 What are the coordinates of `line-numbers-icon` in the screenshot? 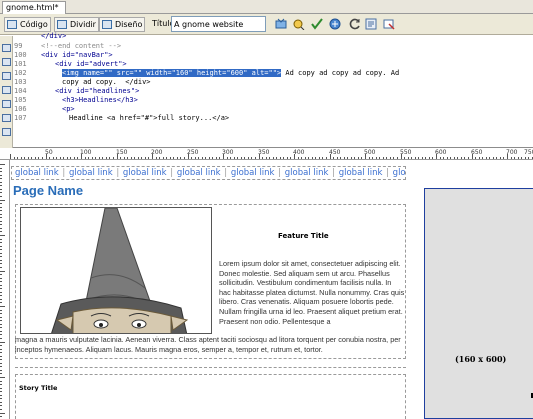 It's located at (6, 132).